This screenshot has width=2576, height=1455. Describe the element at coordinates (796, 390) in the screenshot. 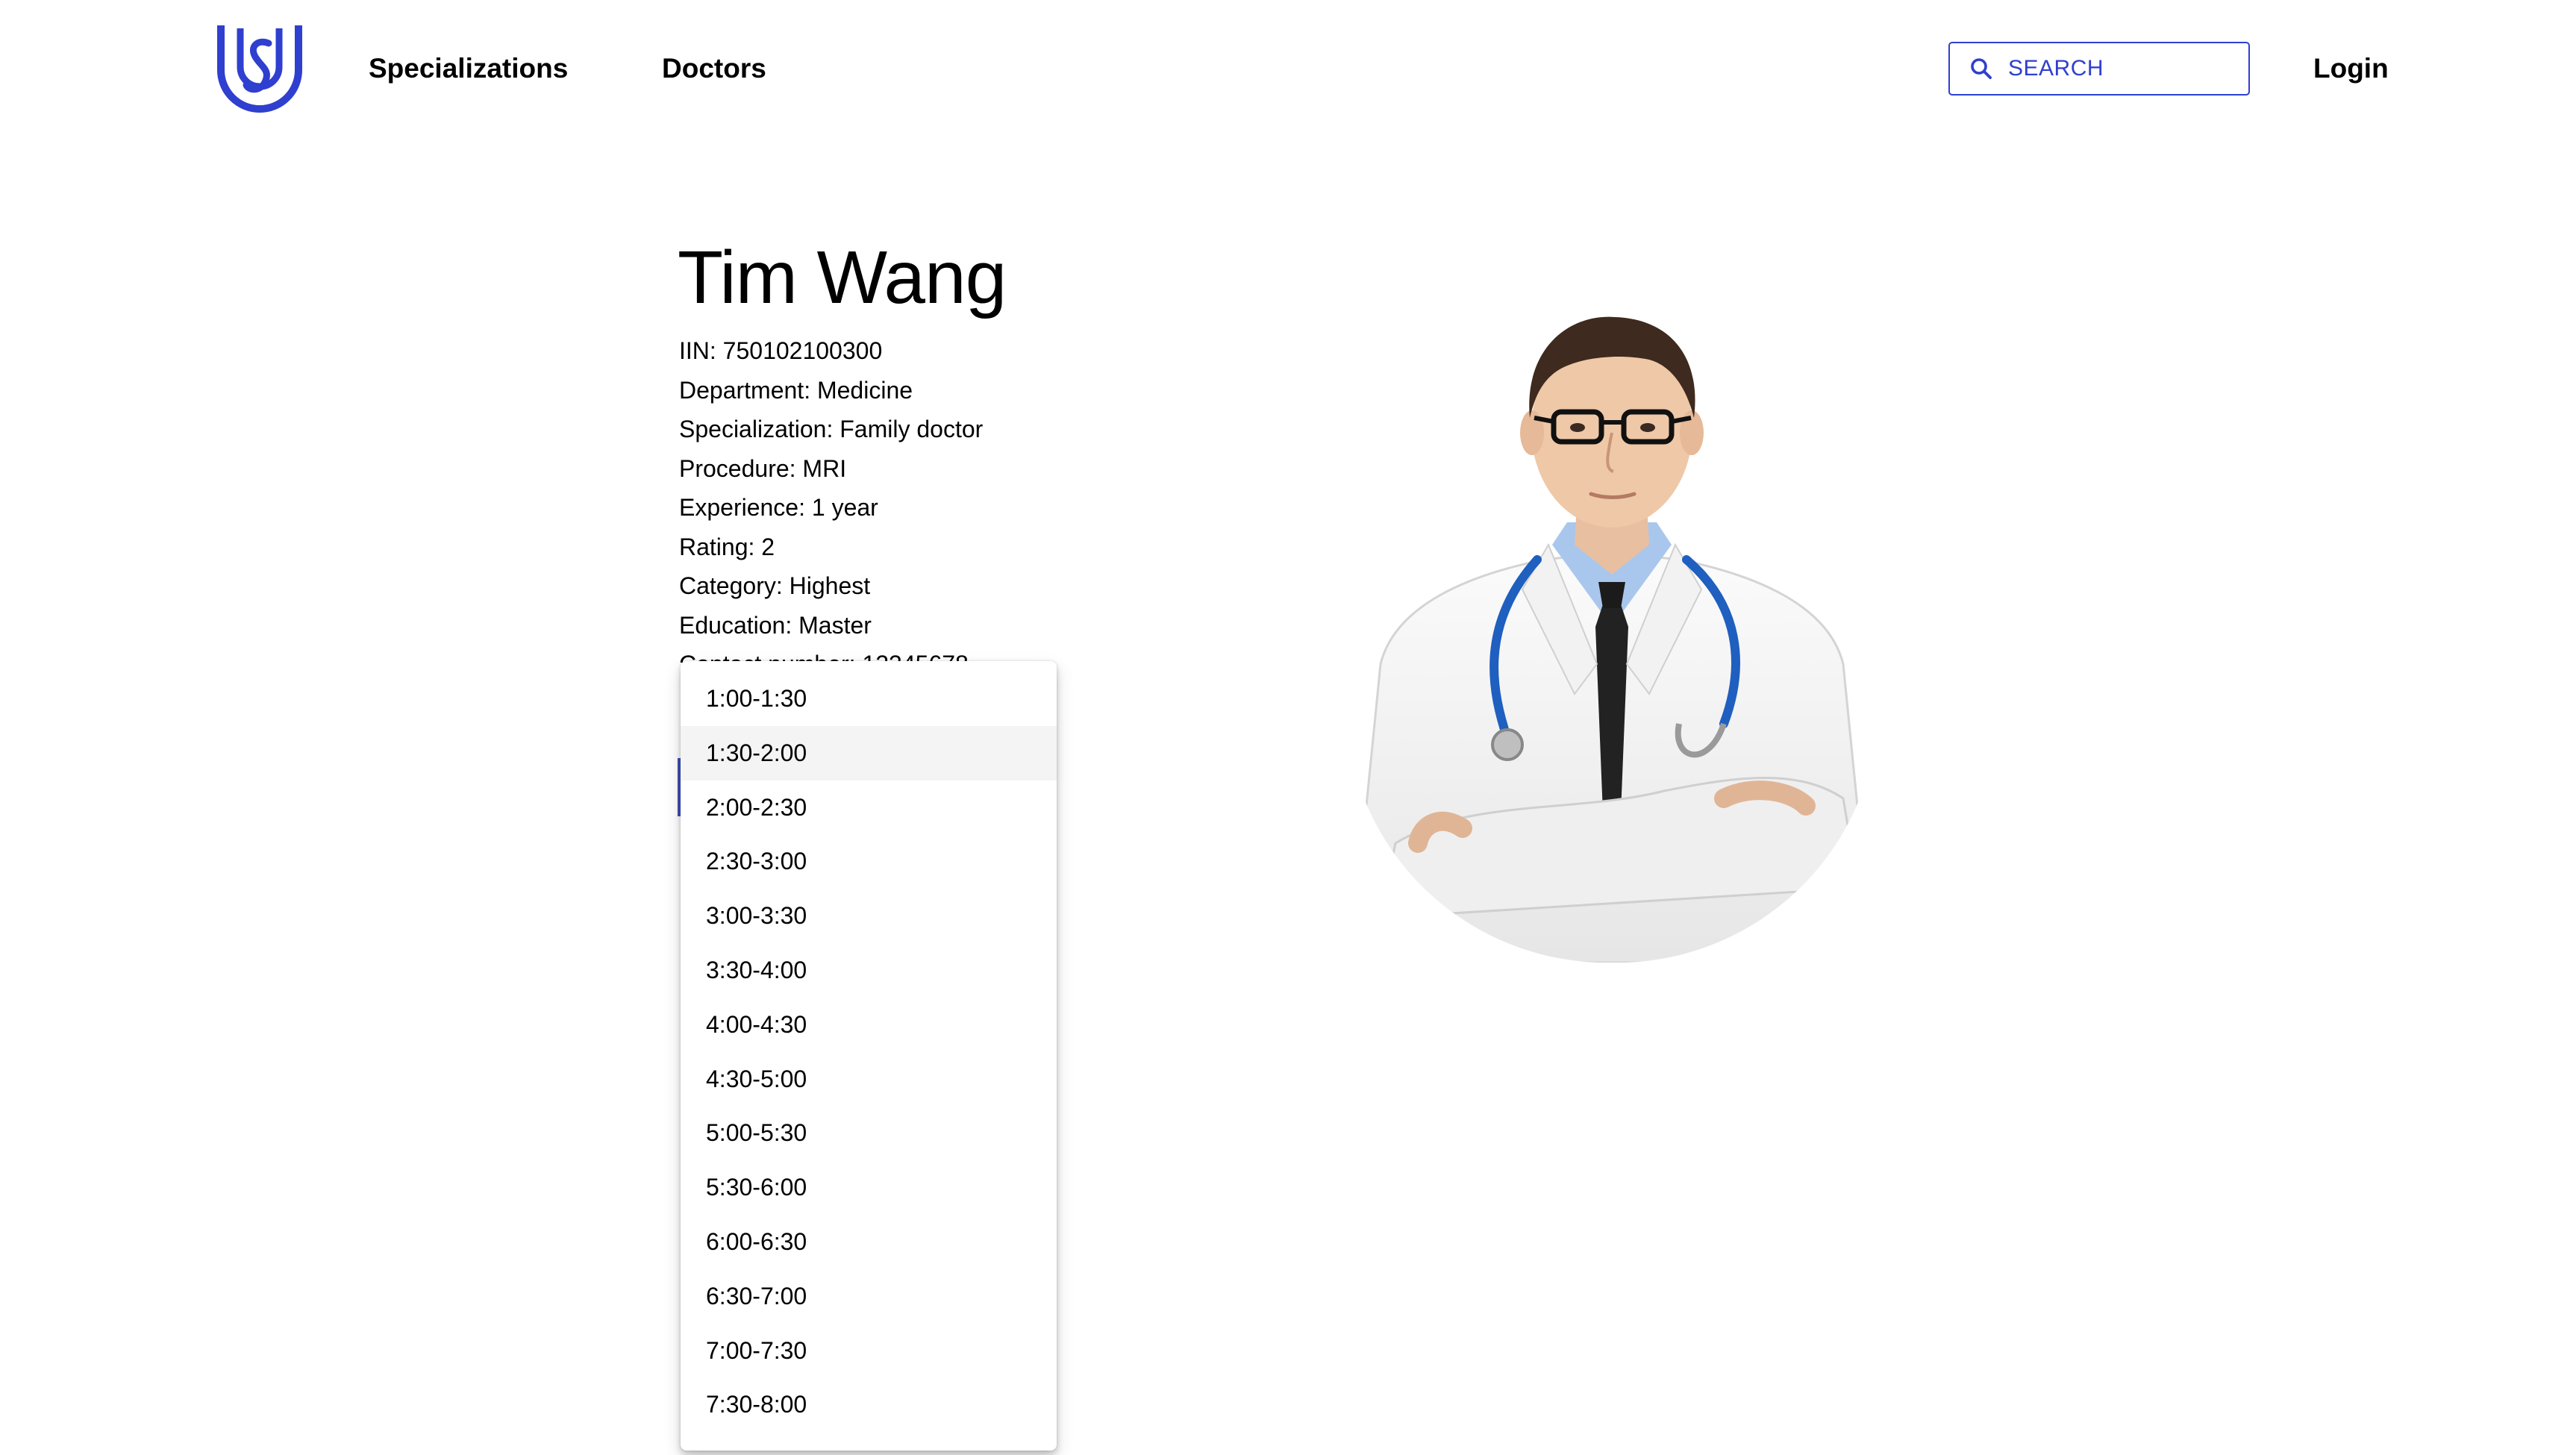

I see `detail-department: Department: Medicine` at that location.